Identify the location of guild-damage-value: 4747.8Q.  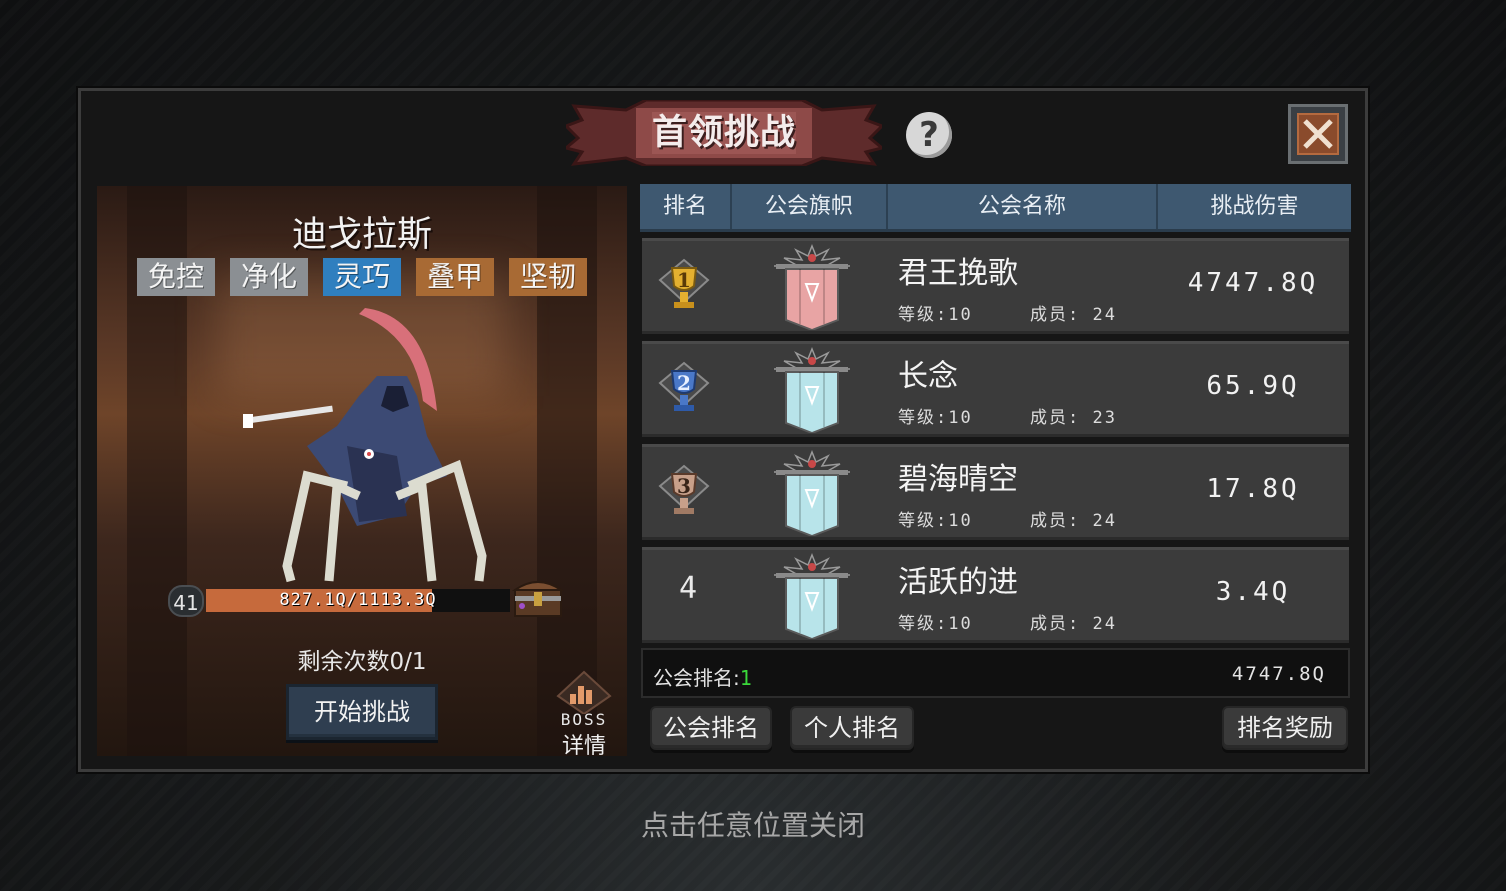
(1278, 674).